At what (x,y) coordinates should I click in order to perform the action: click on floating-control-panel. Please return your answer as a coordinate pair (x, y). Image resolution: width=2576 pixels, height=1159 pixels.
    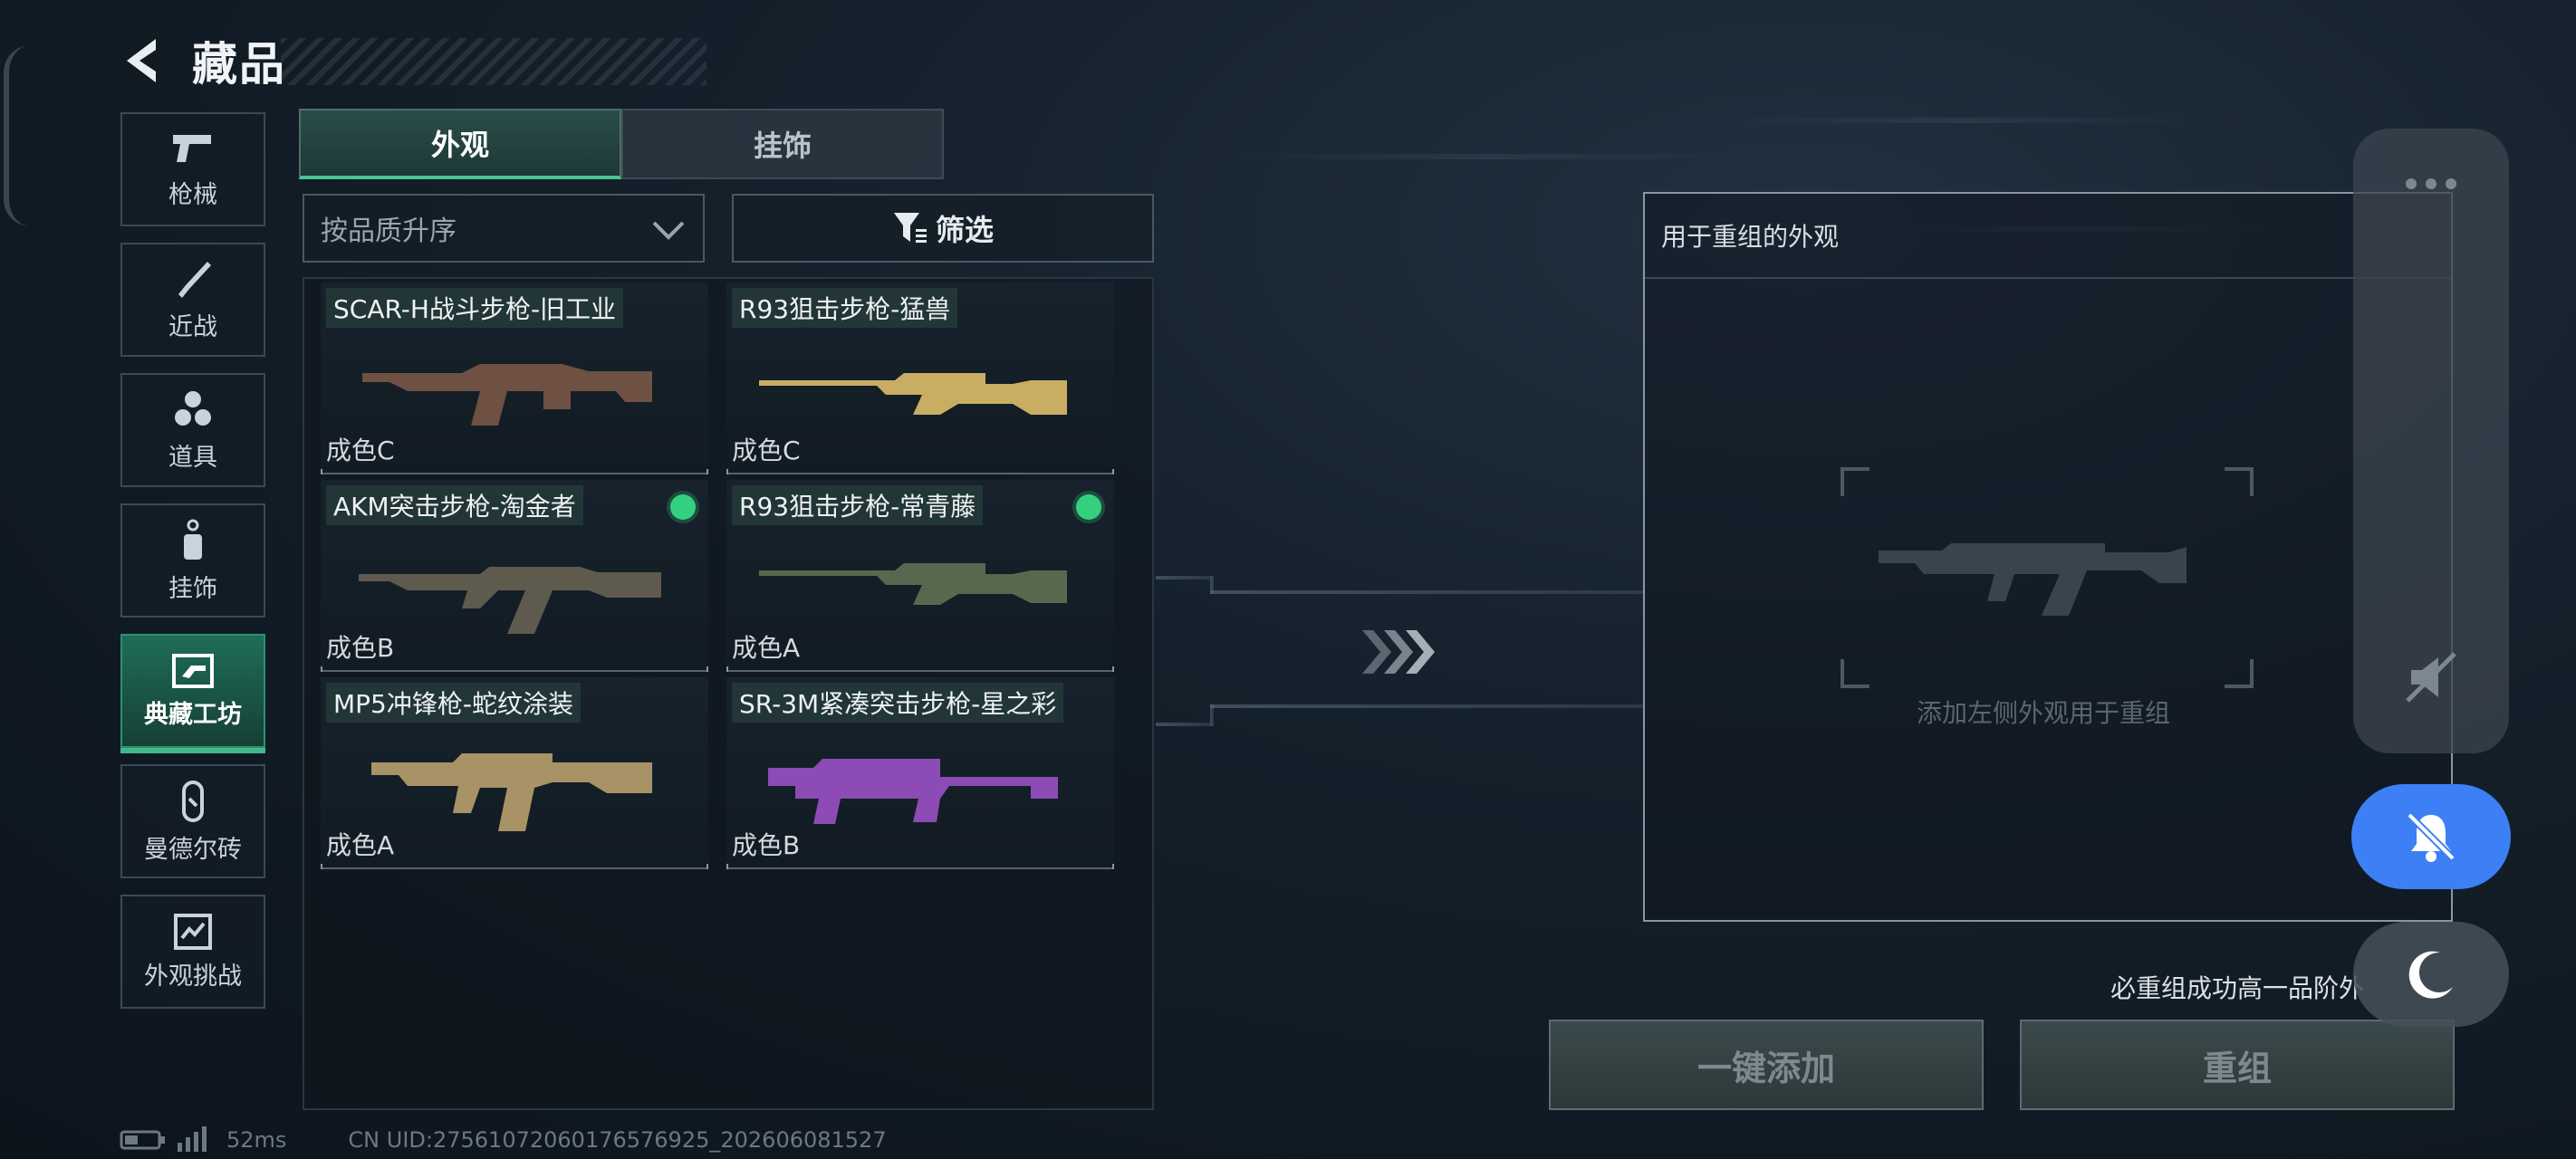
    Looking at the image, I should click on (2431, 441).